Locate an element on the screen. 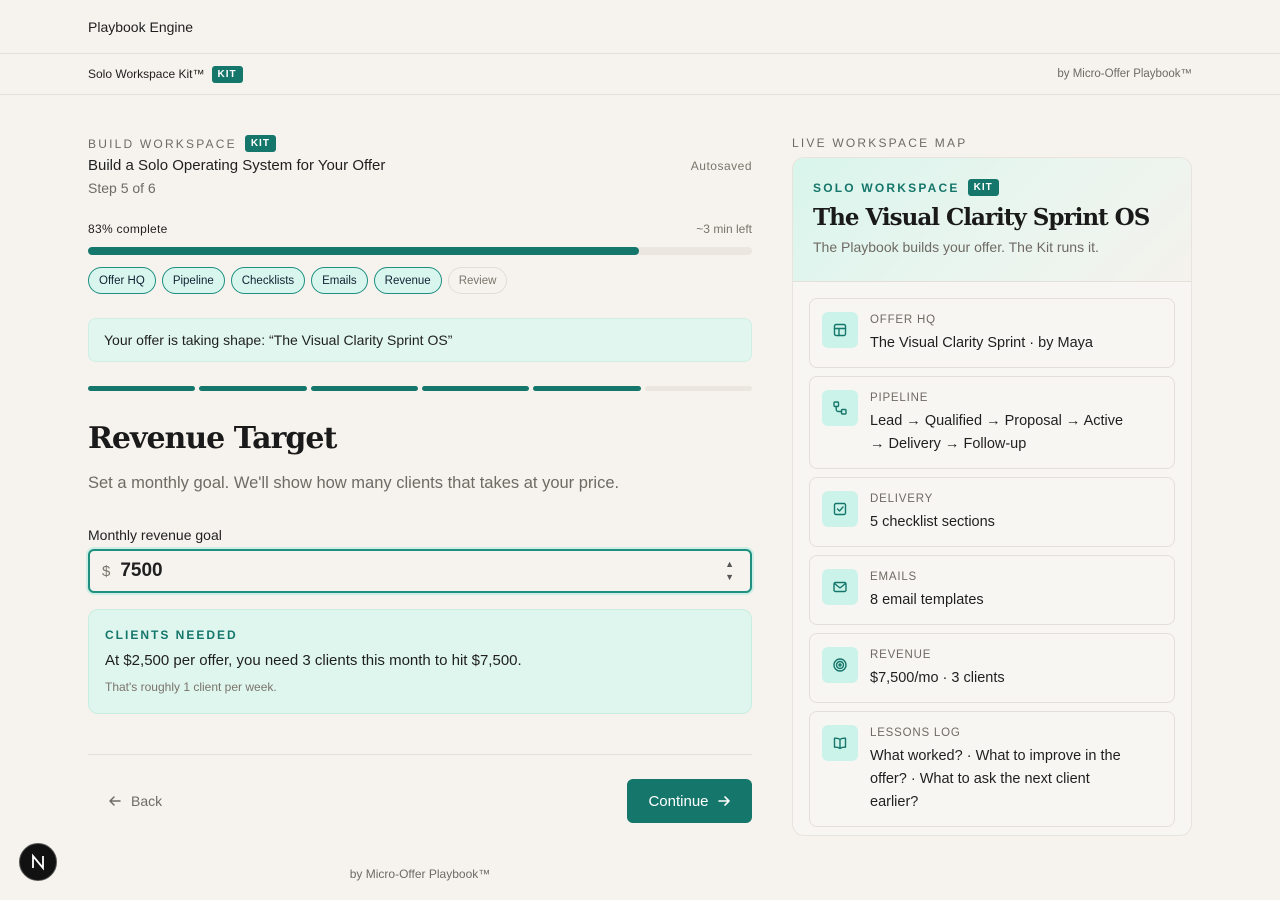  revenue-goal-field: $ ▲ ▼ is located at coordinates (420, 571).